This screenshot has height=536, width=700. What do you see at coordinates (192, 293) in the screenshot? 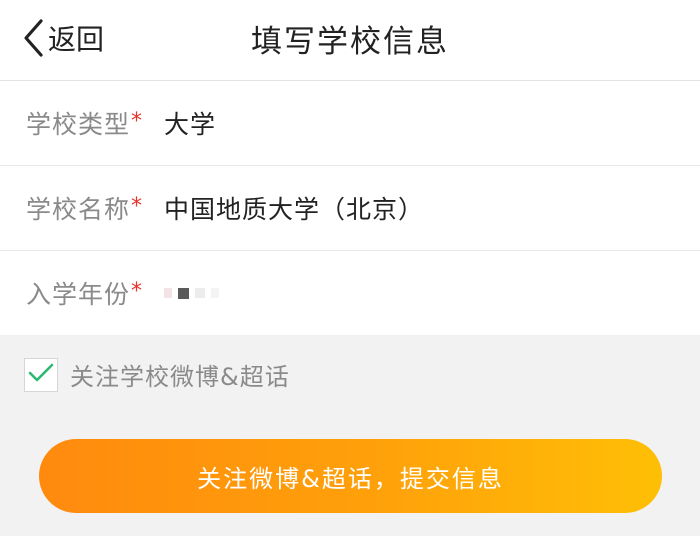
I see `enrollment-year-value-redacted` at bounding box center [192, 293].